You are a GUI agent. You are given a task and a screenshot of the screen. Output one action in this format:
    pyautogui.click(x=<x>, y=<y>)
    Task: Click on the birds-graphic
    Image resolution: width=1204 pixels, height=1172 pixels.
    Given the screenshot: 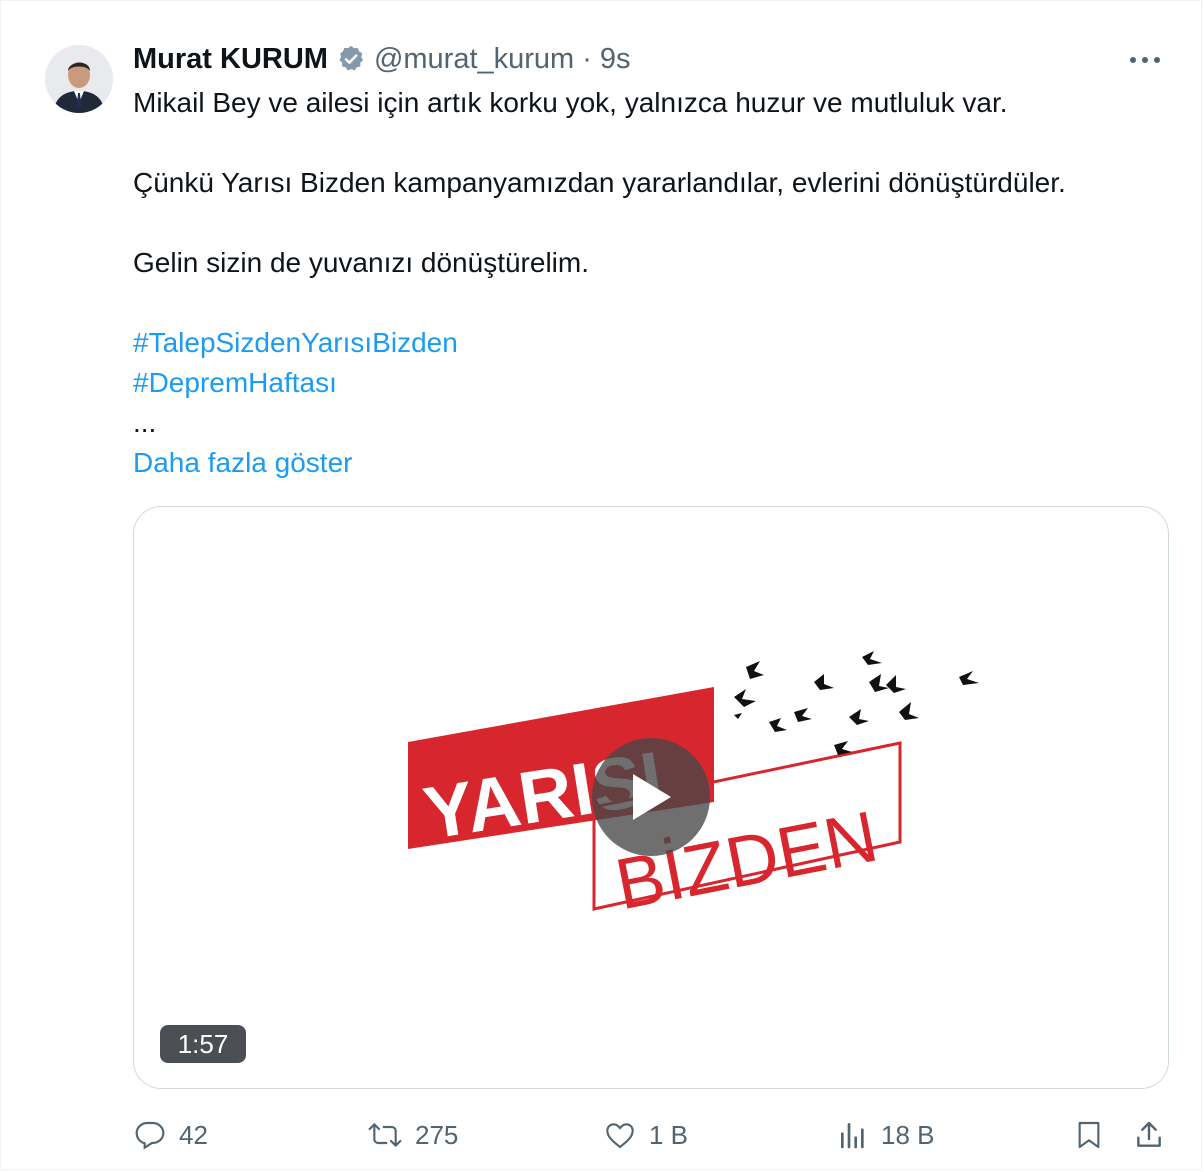 What is the action you would take?
    pyautogui.click(x=856, y=703)
    